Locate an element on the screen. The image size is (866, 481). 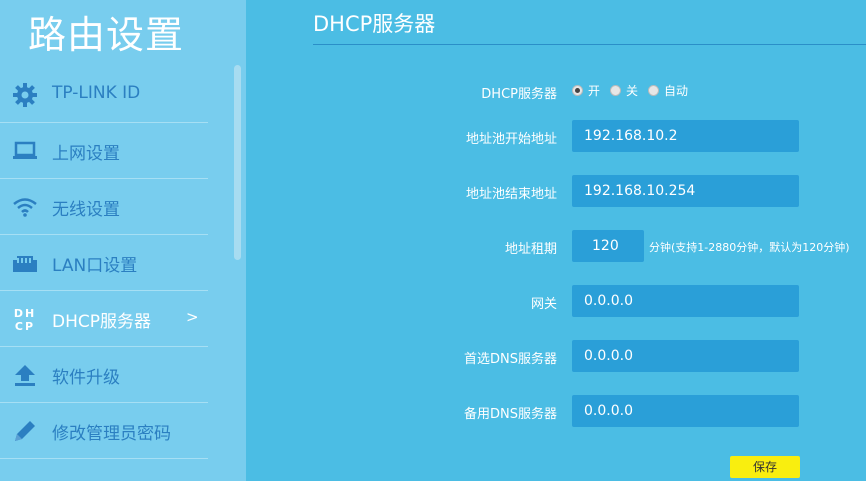
sidebar-item-lan: LAN口设置 is located at coordinates (104, 263).